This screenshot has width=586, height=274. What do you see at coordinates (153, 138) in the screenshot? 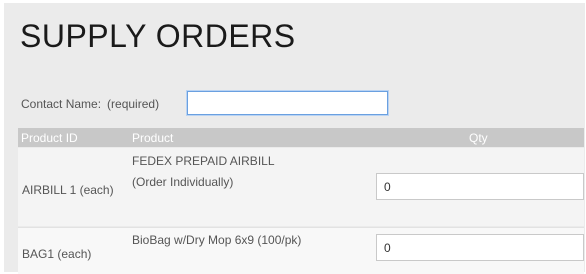
I see `column-header-product: Product` at bounding box center [153, 138].